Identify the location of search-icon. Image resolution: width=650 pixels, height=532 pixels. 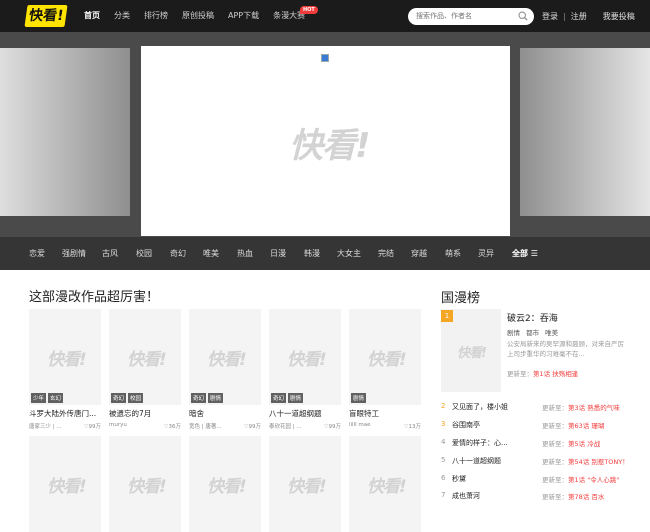
(523, 16).